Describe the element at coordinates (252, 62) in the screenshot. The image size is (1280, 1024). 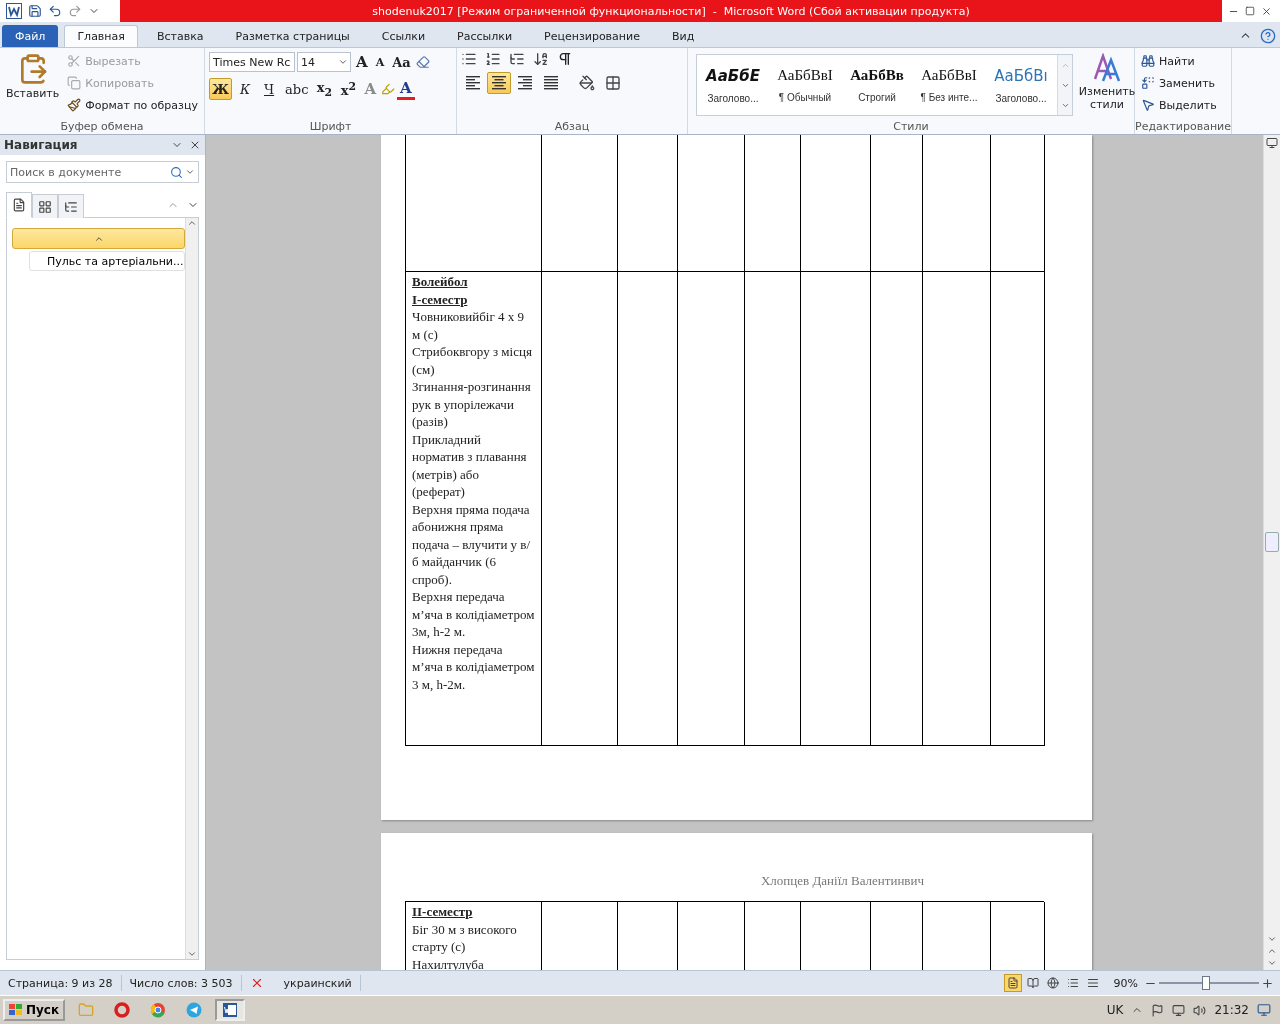
I see `font-name-field: Times New Rc` at that location.